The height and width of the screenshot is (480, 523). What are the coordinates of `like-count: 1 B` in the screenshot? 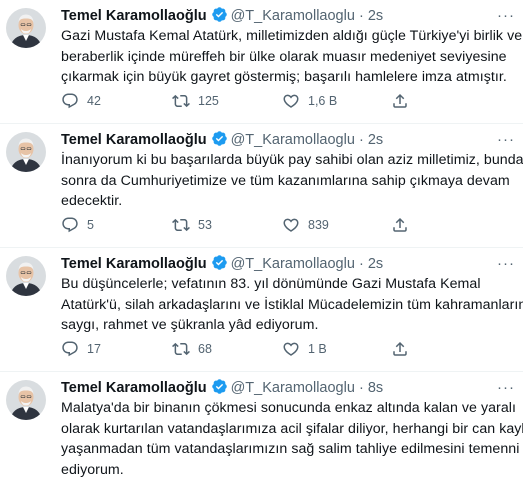 It's located at (317, 349).